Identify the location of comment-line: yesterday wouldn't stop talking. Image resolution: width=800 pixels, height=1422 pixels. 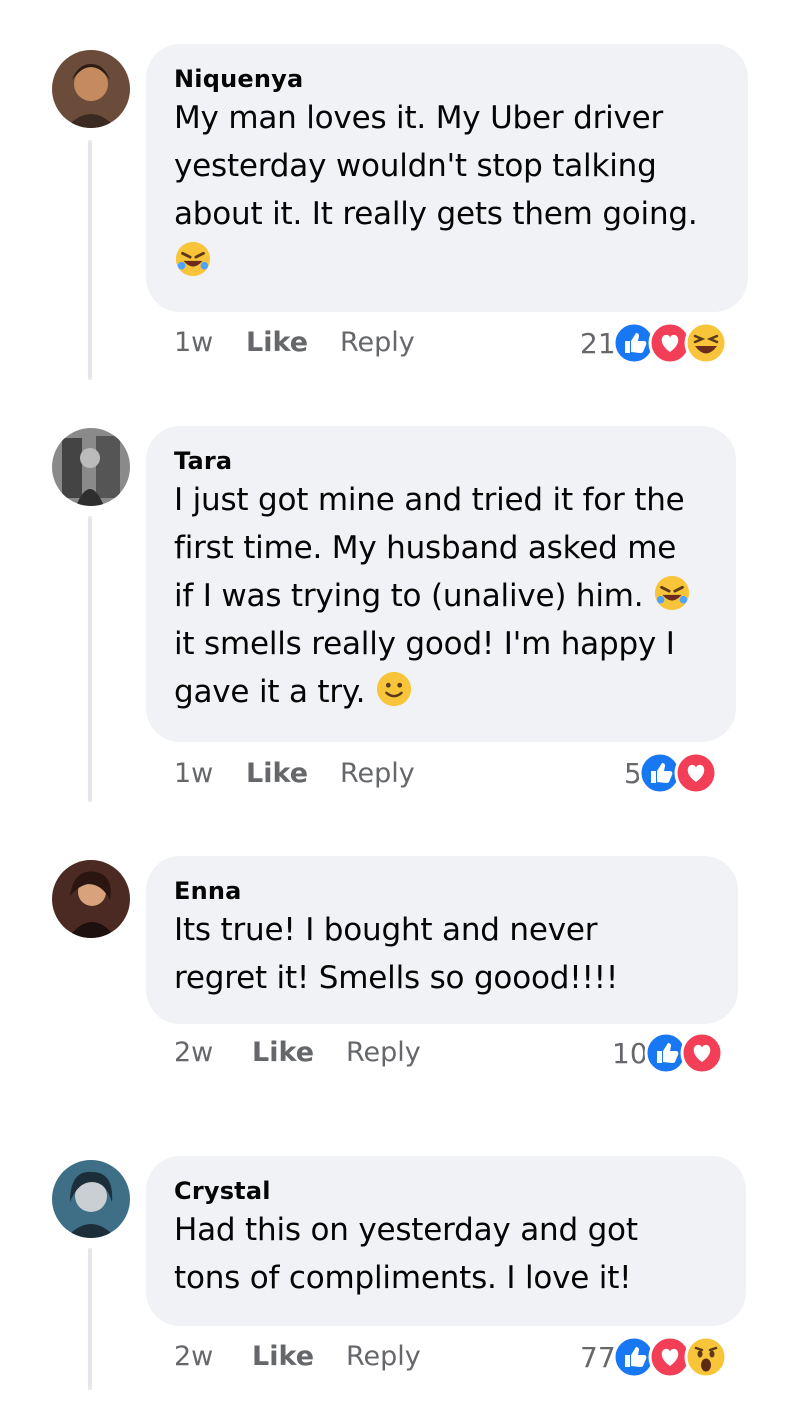
(415, 166).